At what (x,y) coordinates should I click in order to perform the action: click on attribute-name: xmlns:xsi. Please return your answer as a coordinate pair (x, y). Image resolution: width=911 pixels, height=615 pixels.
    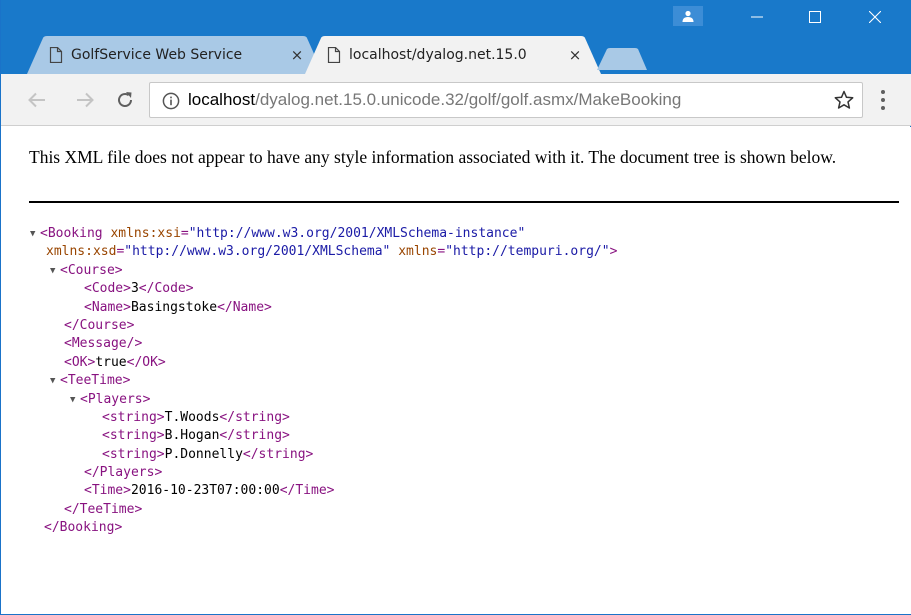
    Looking at the image, I should click on (145, 233).